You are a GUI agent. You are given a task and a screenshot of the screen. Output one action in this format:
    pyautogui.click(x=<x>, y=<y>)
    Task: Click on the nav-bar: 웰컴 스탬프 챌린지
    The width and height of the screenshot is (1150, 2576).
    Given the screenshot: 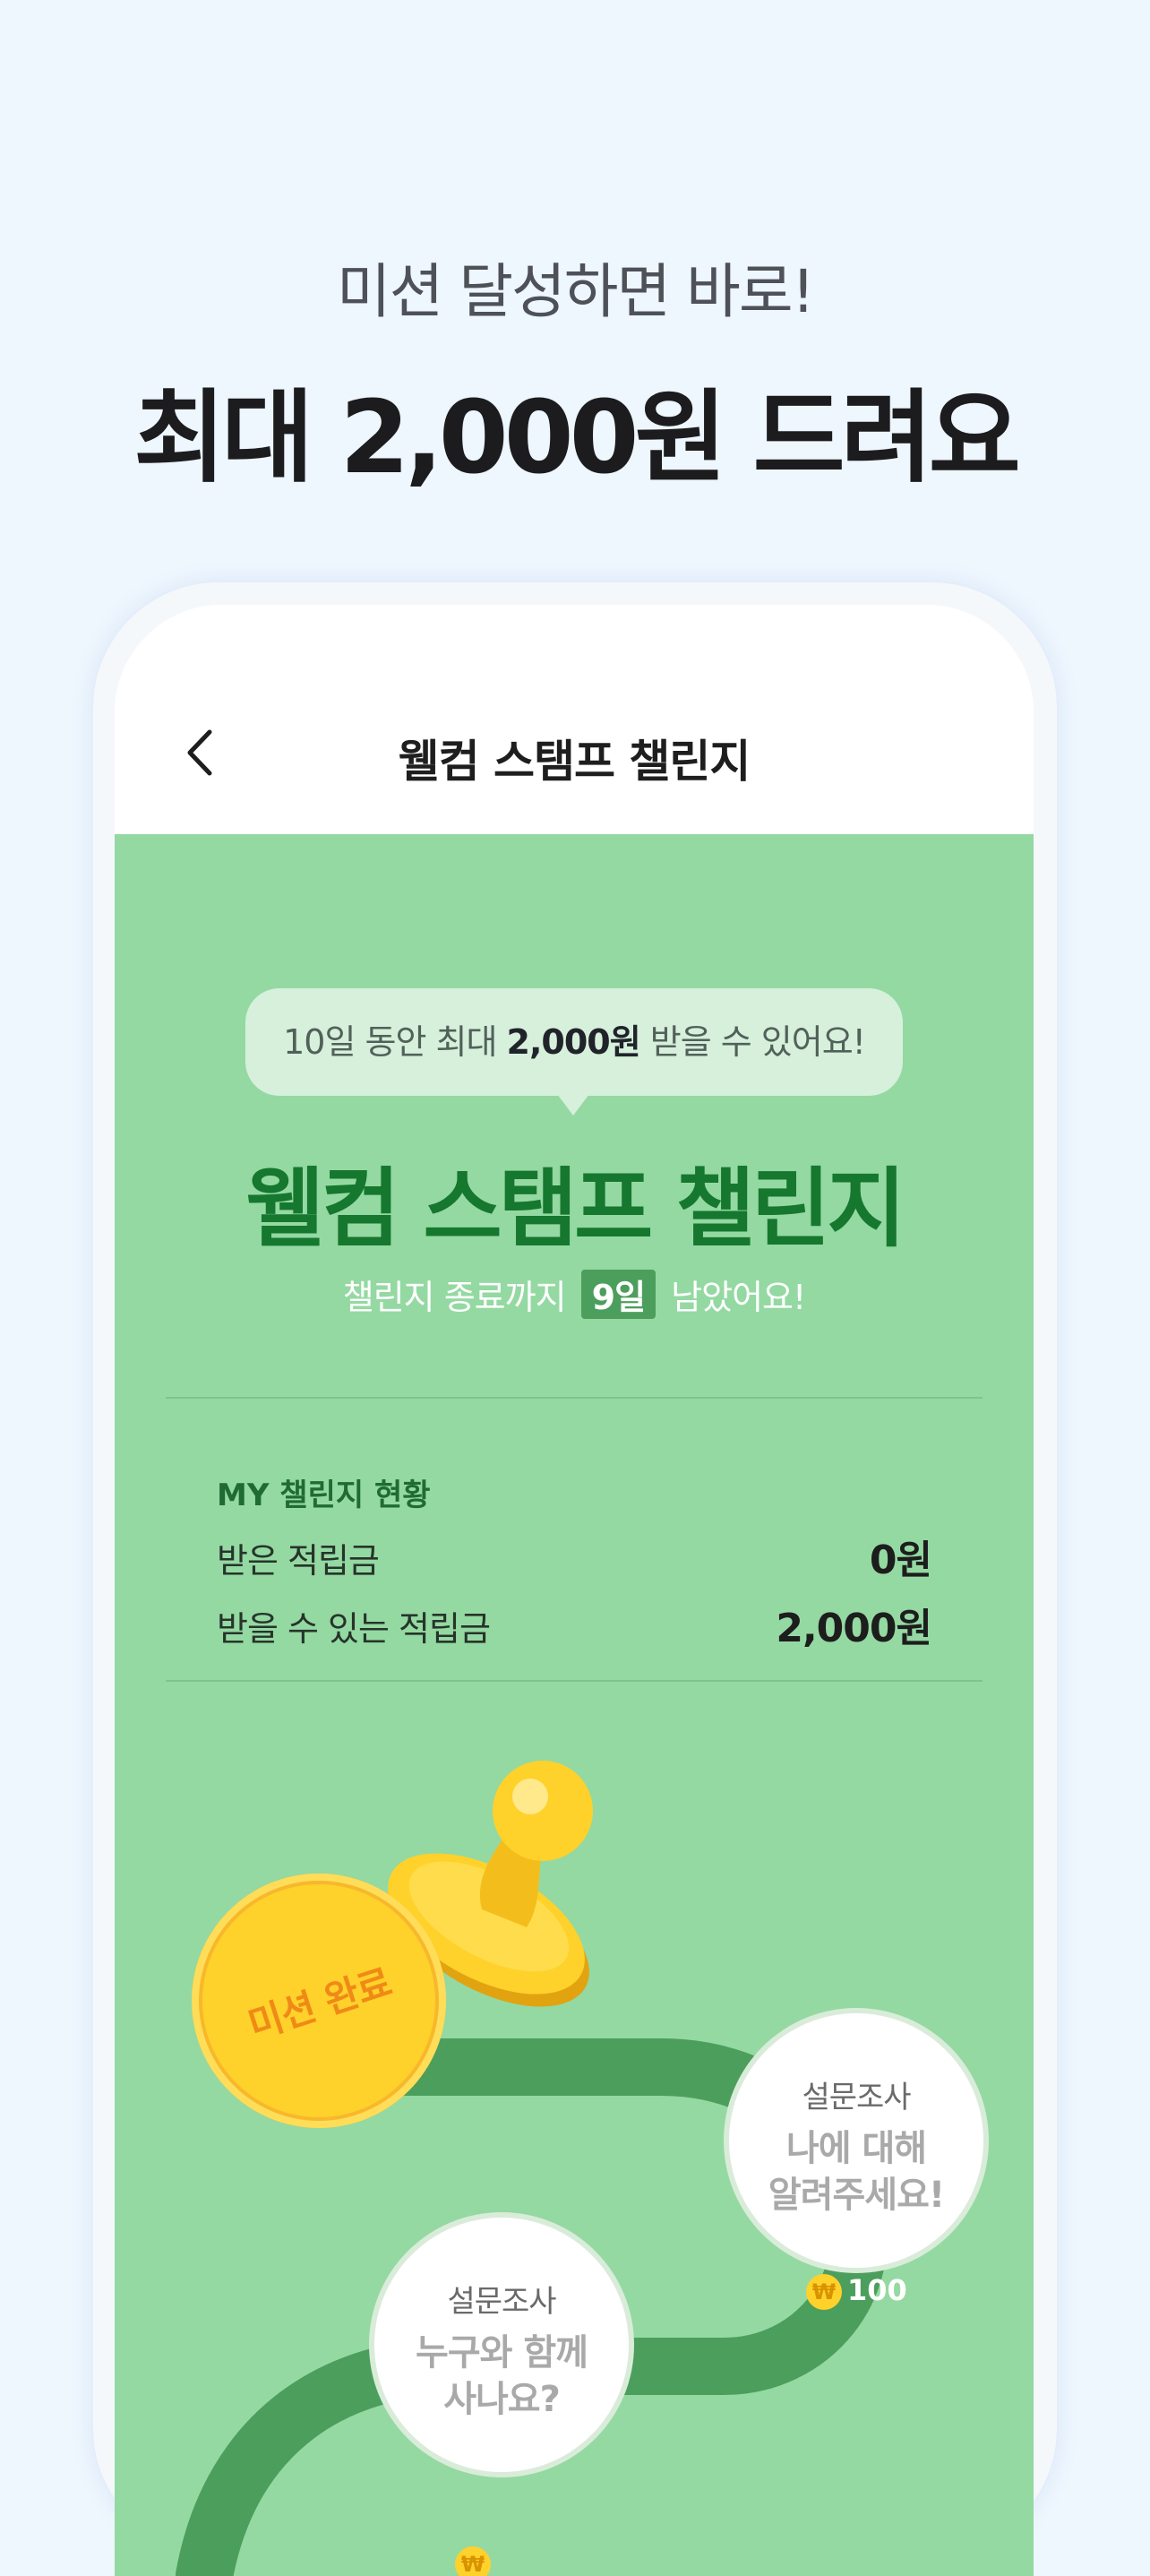 What is the action you would take?
    pyautogui.click(x=574, y=719)
    